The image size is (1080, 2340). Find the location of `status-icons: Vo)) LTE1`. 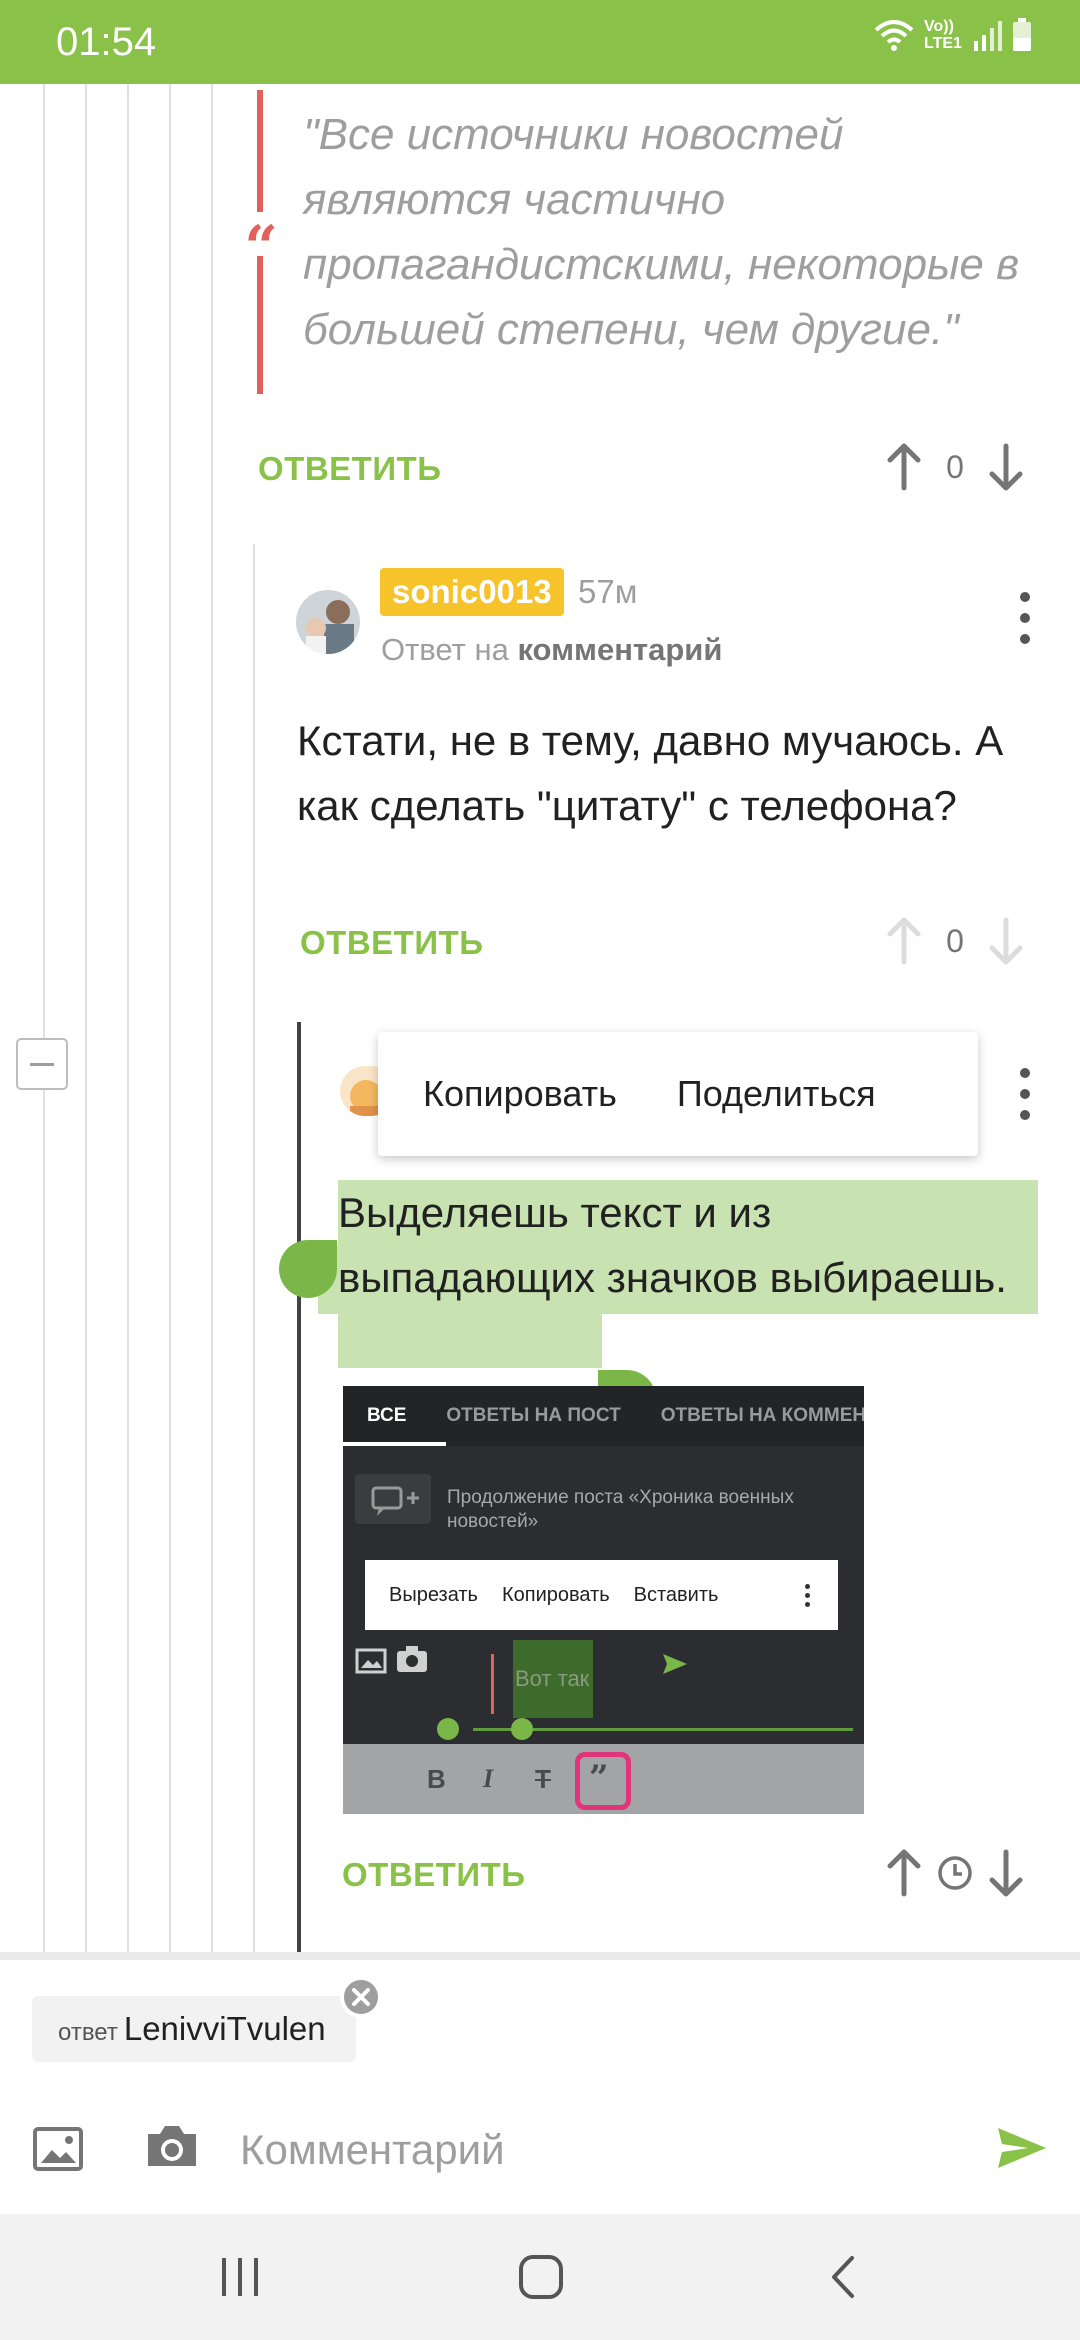

status-icons: Vo)) LTE1 is located at coordinates (953, 35).